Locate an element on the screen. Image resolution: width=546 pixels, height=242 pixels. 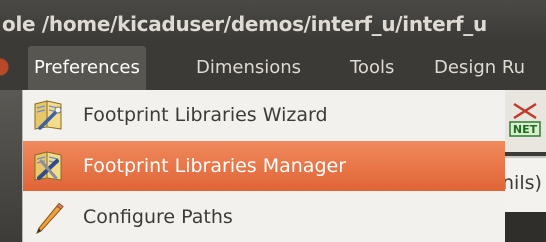
toolbar-left-edge is located at coordinates (11, 166).